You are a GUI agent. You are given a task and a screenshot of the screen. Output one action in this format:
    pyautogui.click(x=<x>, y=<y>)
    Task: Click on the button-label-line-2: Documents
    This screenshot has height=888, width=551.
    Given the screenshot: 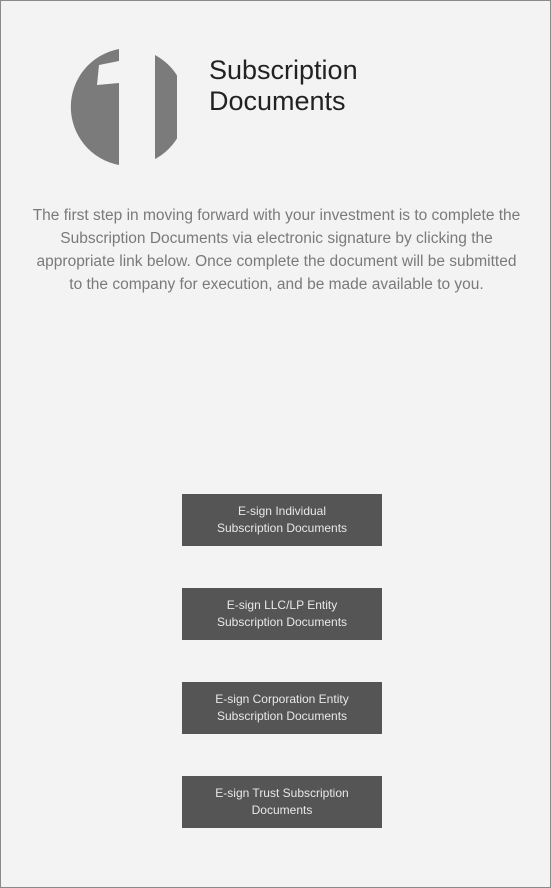 What is the action you would take?
    pyautogui.click(x=282, y=810)
    